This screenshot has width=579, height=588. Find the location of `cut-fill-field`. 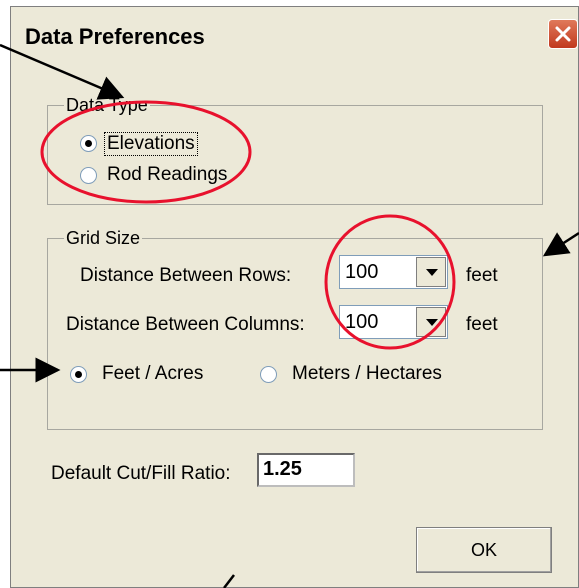

cut-fill-field is located at coordinates (307, 470).